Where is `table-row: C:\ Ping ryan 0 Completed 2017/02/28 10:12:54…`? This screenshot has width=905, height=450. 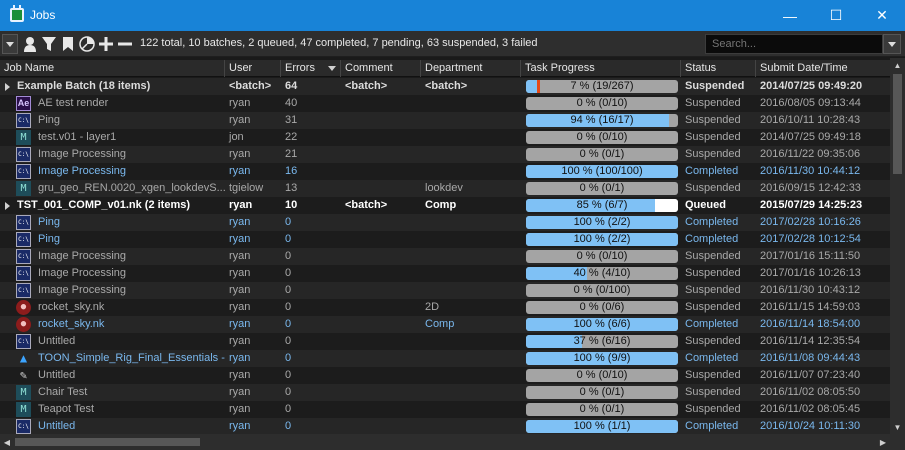 table-row: C:\ Ping ryan 0 Completed 2017/02/28 10:12:54… is located at coordinates (445, 239).